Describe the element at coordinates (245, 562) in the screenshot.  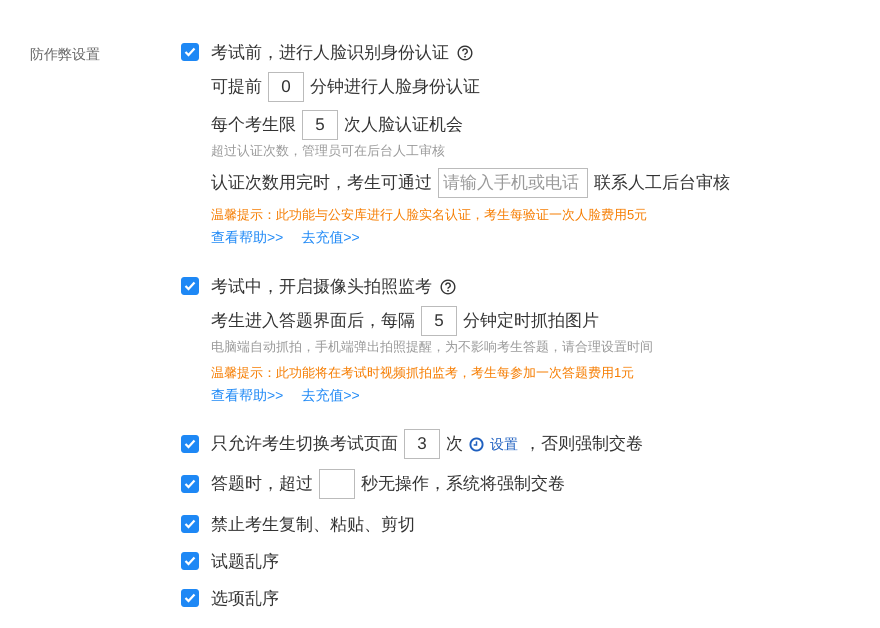
I see `option-text: 试题乱序` at that location.